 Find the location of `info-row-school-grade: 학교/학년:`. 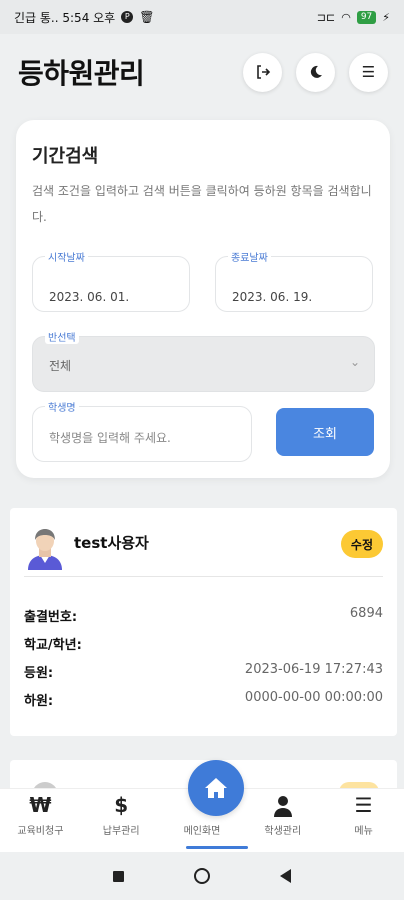

info-row-school-grade: 학교/학년: is located at coordinates (203, 643).